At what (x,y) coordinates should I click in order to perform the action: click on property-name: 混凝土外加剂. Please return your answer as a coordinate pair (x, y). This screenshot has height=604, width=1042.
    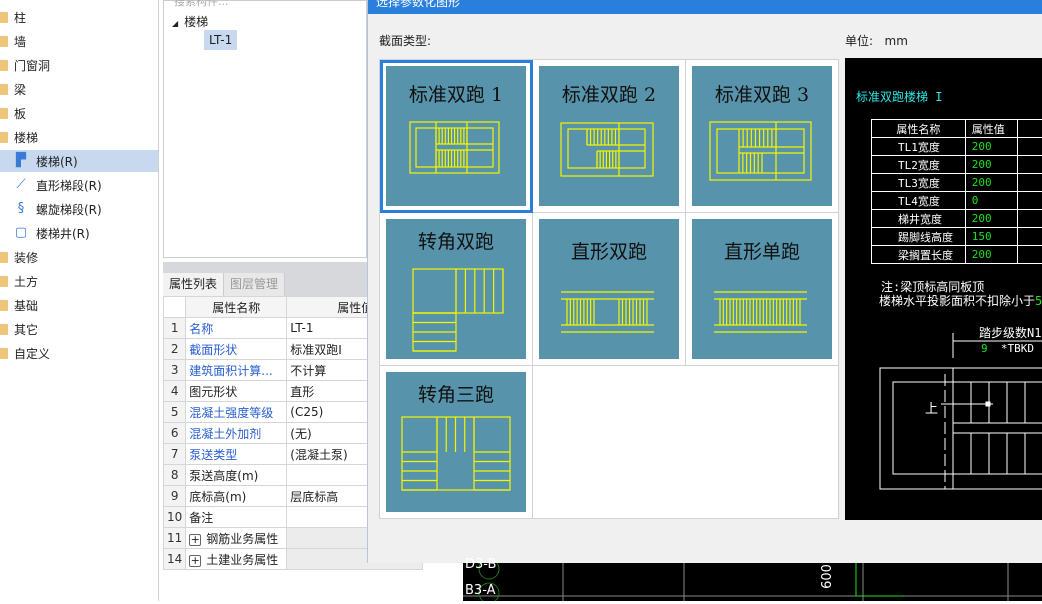
    Looking at the image, I should click on (236, 433).